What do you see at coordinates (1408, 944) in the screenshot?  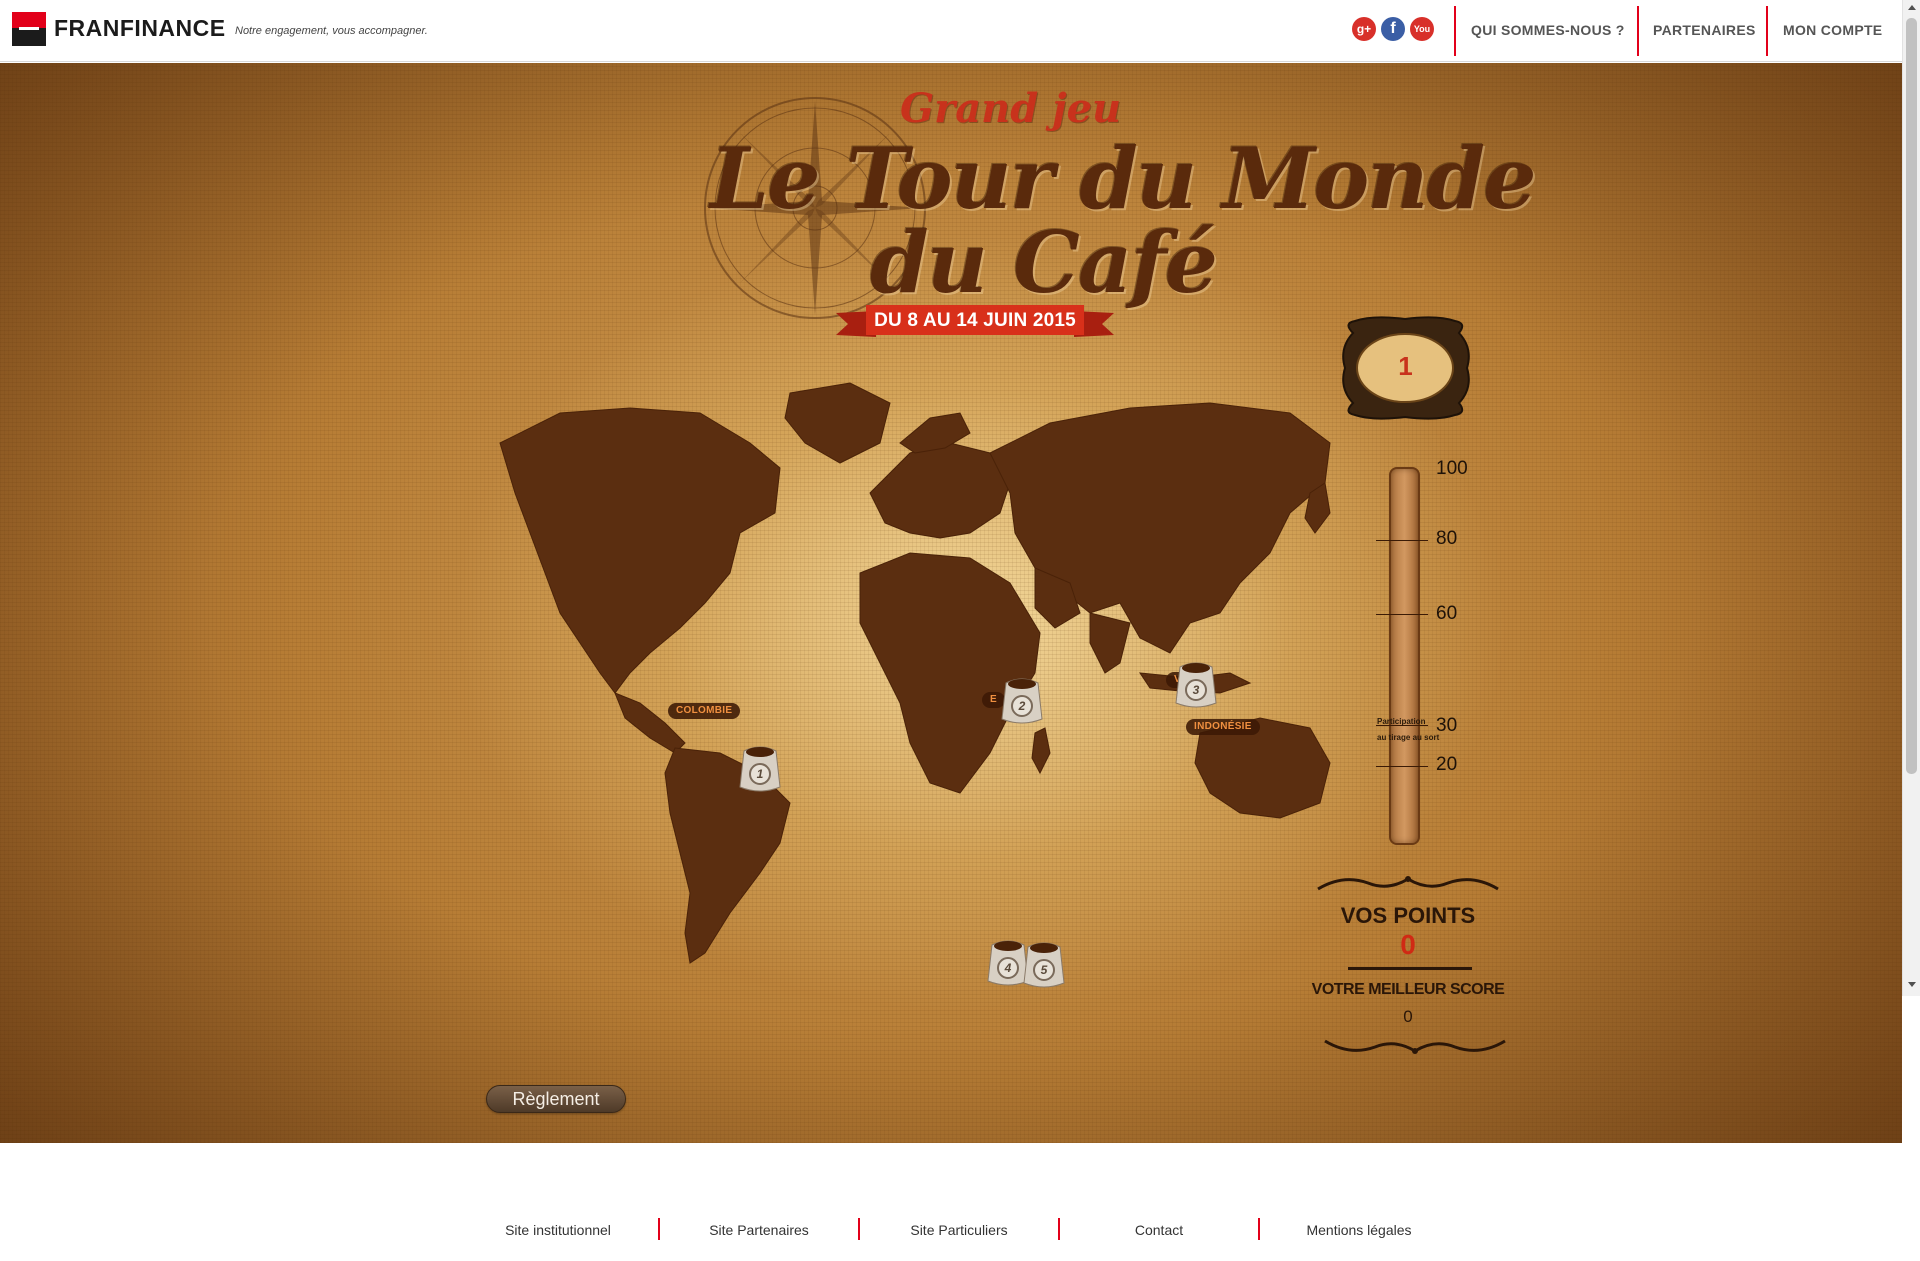 I see `points-value: 0` at bounding box center [1408, 944].